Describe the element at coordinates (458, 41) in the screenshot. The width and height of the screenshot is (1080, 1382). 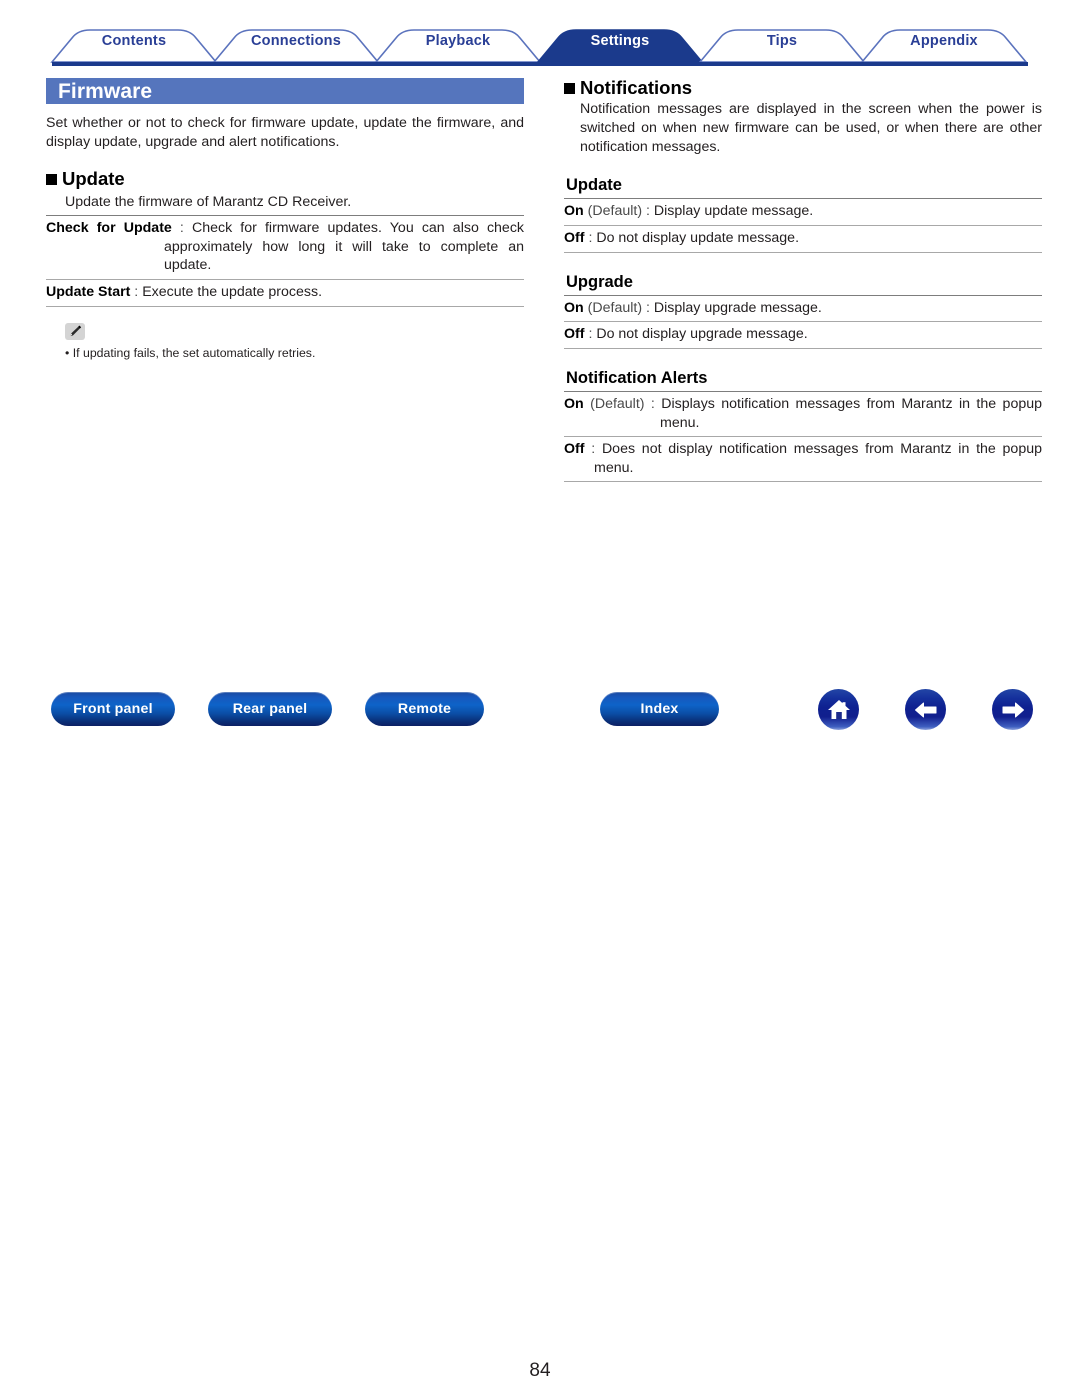
I see `tab-playback: Playback` at that location.